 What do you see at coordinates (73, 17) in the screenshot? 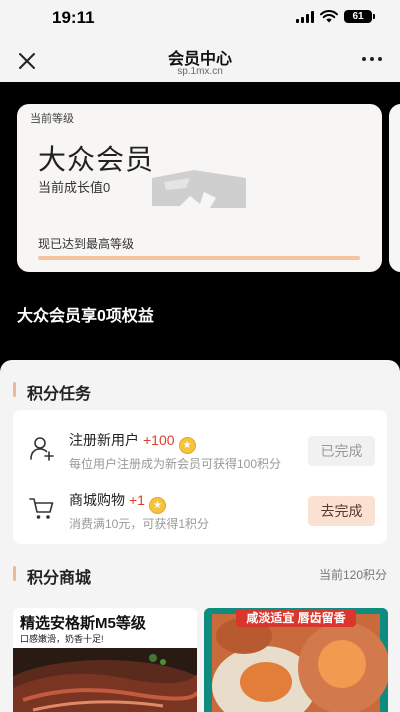
I see `status-time: 19:11` at bounding box center [73, 17].